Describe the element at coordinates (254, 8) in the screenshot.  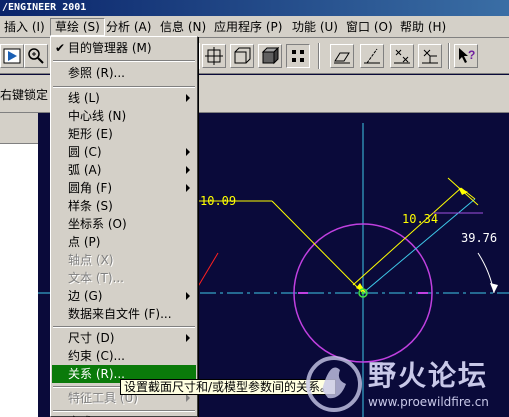
I see `window-title: /ENGINEER 2001` at that location.